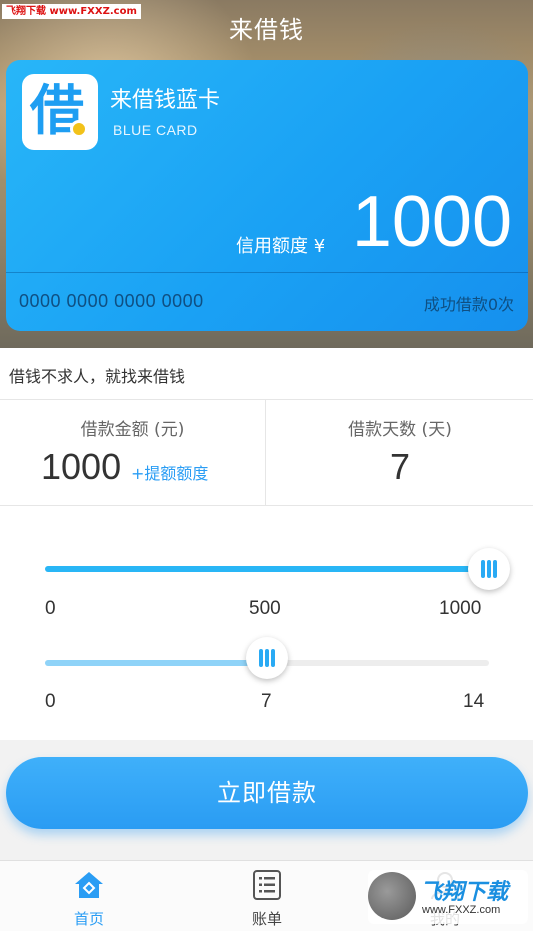  I want to click on card-name: 来借钱蓝卡, so click(165, 100).